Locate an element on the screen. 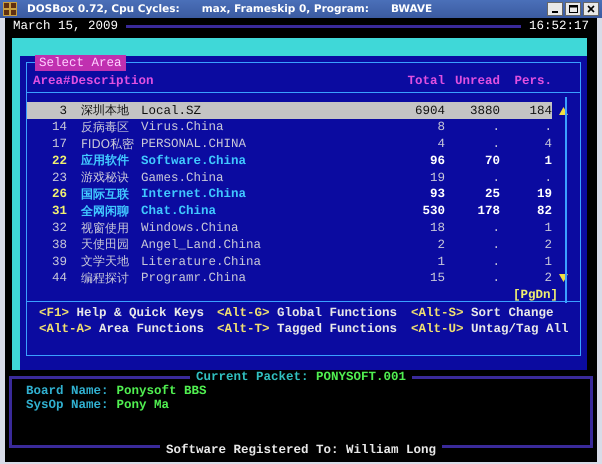 Image resolution: width=602 pixels, height=464 pixels. close-icon is located at coordinates (591, 9).